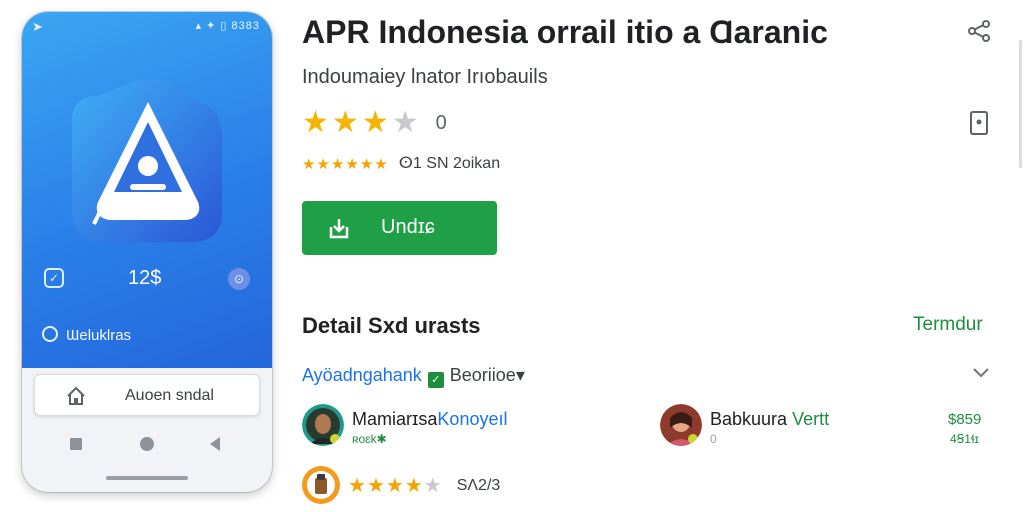 Image resolution: width=1024 pixels, height=512 pixels. What do you see at coordinates (369, 439) in the screenshot?
I see `reviewer-badge: ʀoɛk✱` at bounding box center [369, 439].